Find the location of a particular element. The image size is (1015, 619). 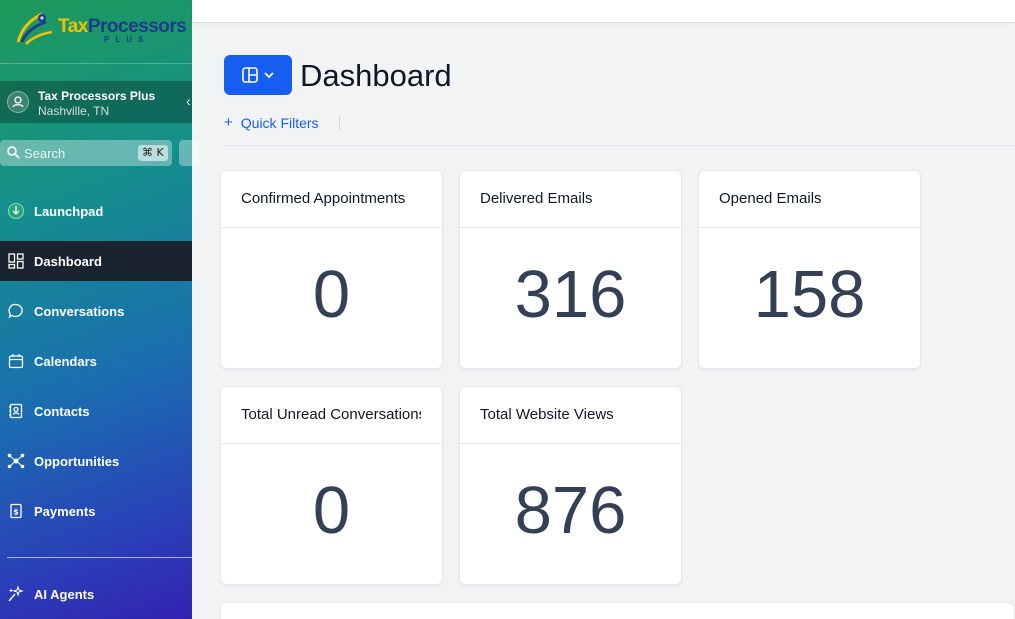

expand-chevron-icon: ‹ is located at coordinates (188, 101).